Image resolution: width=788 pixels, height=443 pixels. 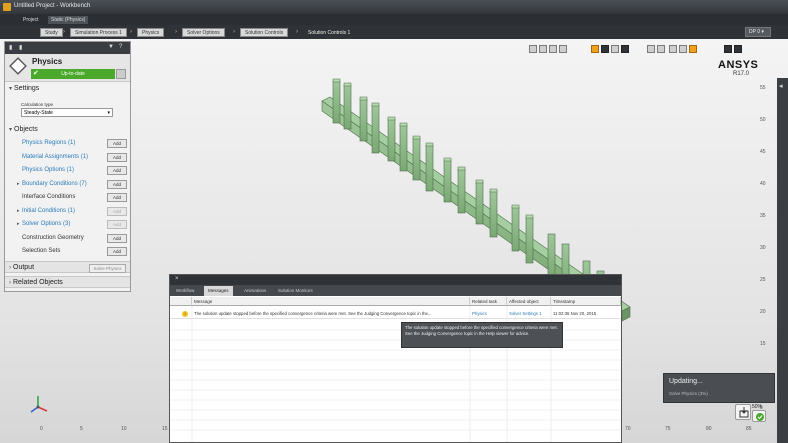 I want to click on close-icon: ×, so click(x=177, y=279).